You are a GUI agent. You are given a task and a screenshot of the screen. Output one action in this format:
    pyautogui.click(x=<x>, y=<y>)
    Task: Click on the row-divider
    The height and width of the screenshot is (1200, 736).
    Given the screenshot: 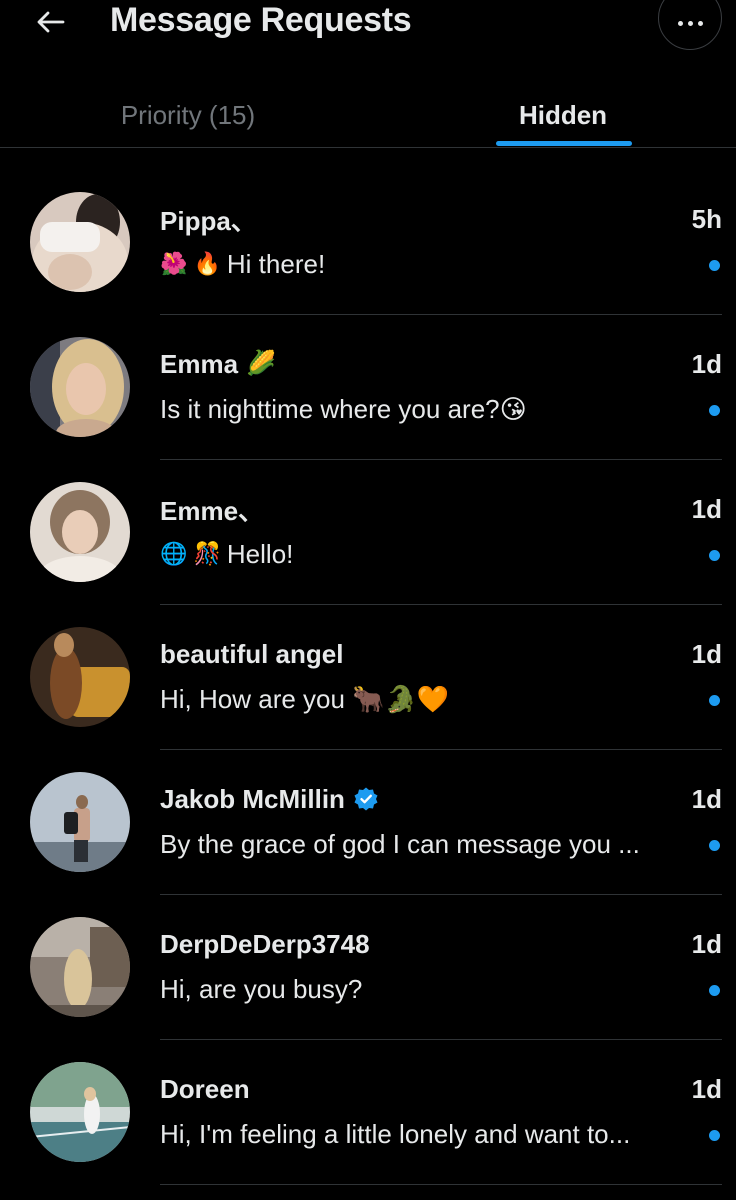 What is the action you would take?
    pyautogui.click(x=441, y=1184)
    